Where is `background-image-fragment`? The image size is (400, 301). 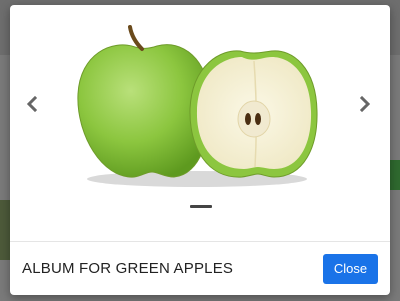
background-image-fragment is located at coordinates (5, 230).